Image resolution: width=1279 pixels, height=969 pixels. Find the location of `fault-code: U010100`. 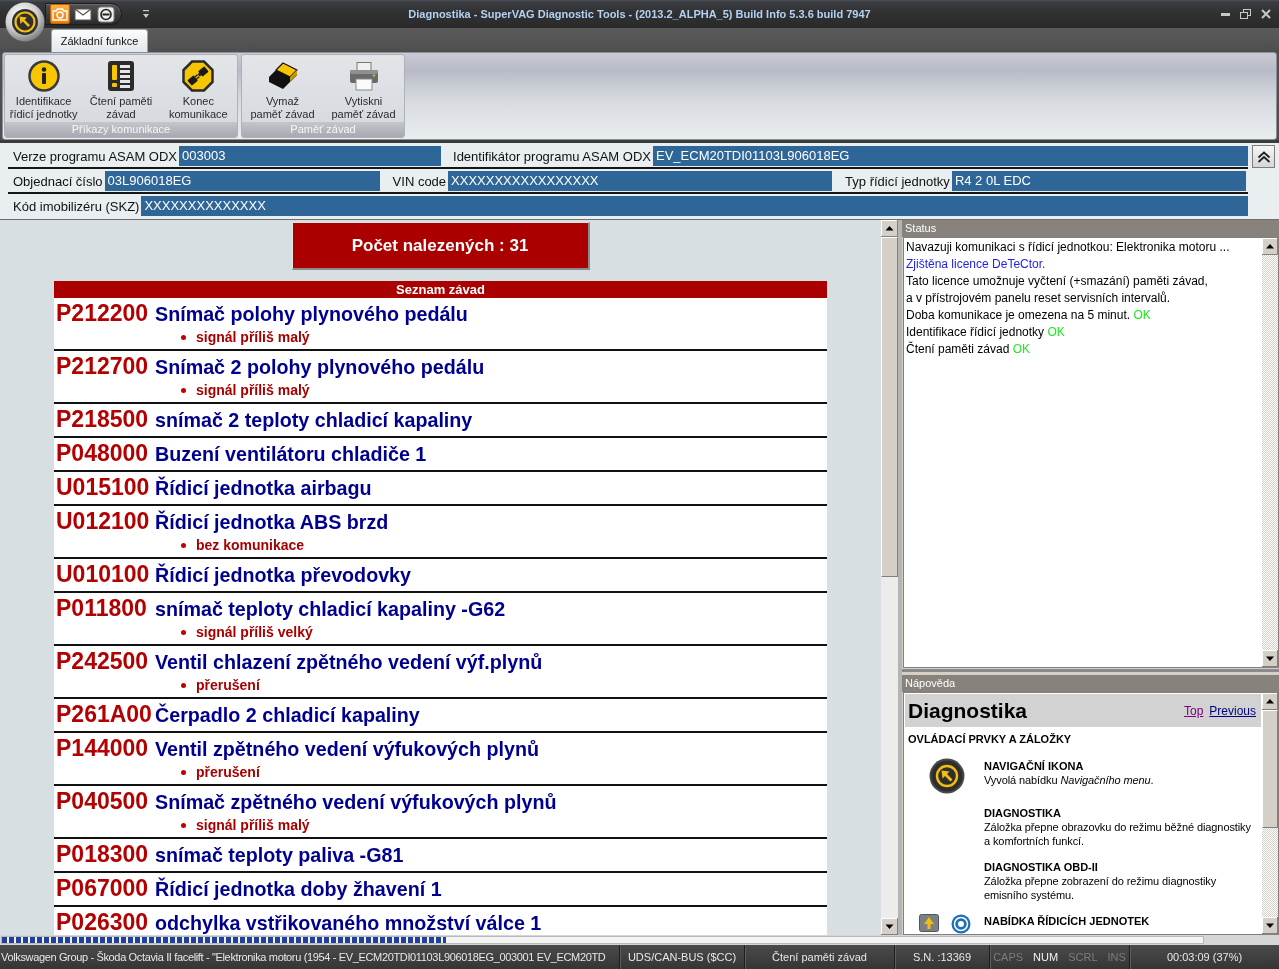

fault-code: U010100 is located at coordinates (103, 574).